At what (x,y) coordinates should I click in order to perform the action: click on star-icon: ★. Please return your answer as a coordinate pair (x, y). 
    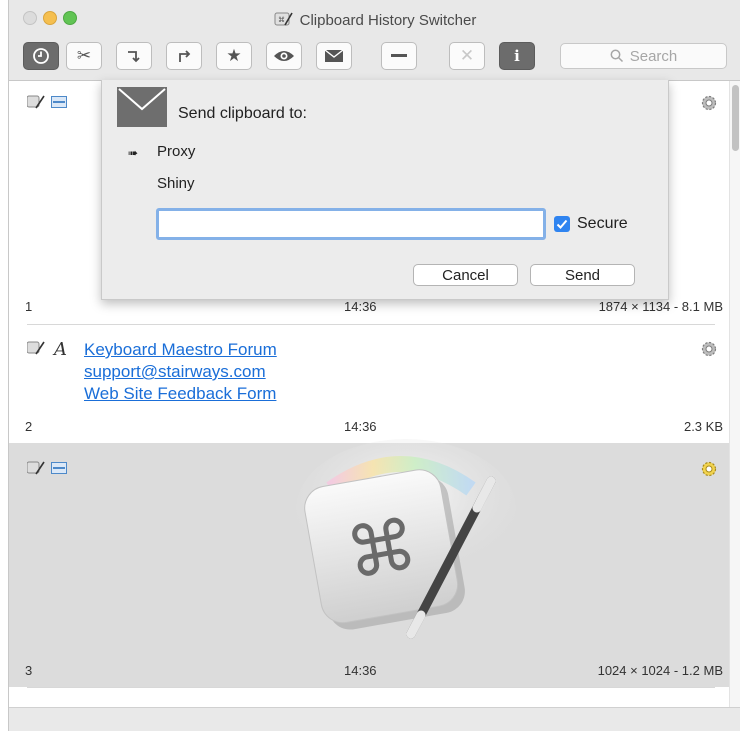
    Looking at the image, I should click on (234, 55).